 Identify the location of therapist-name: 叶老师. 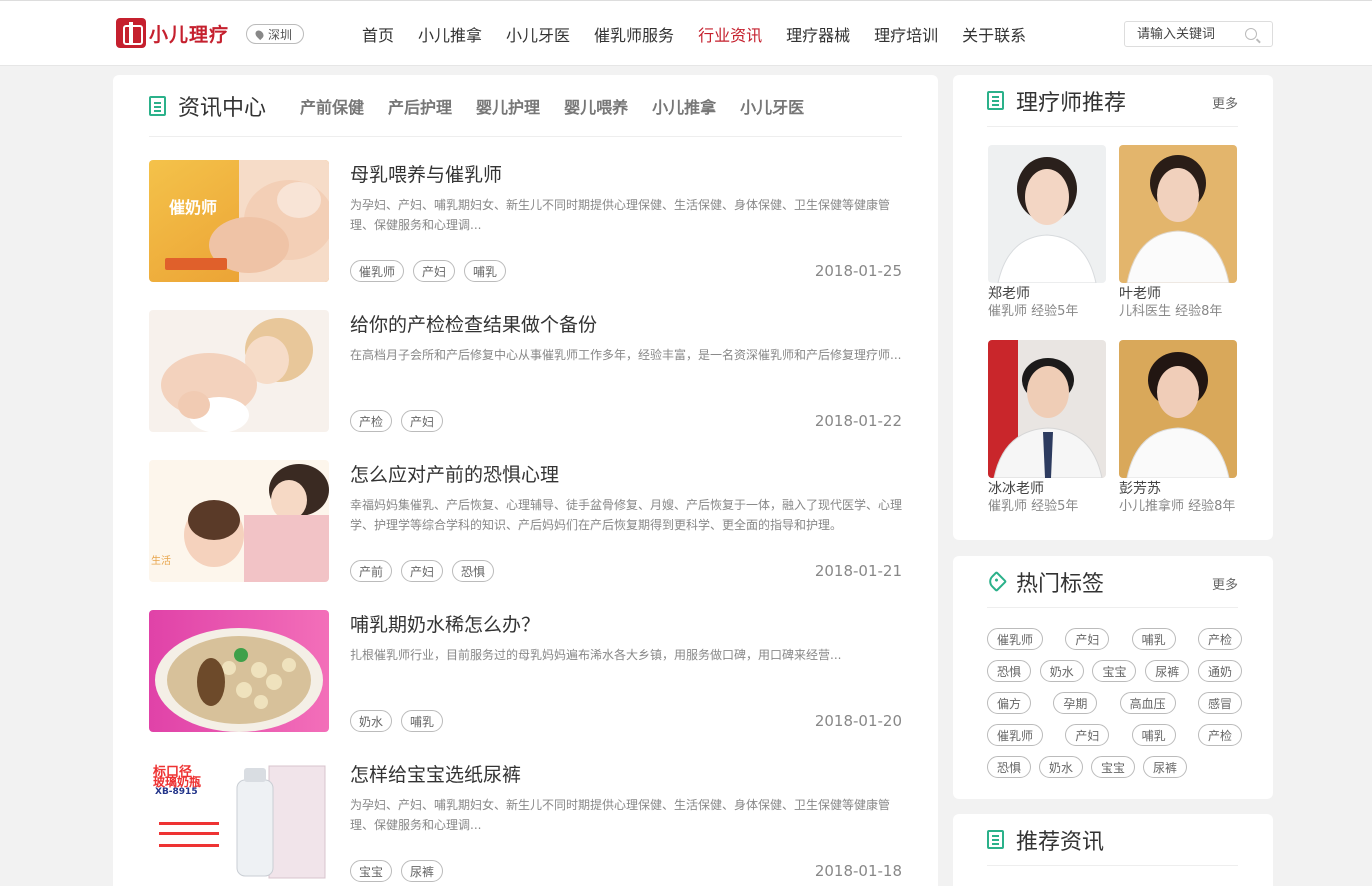
(1140, 294).